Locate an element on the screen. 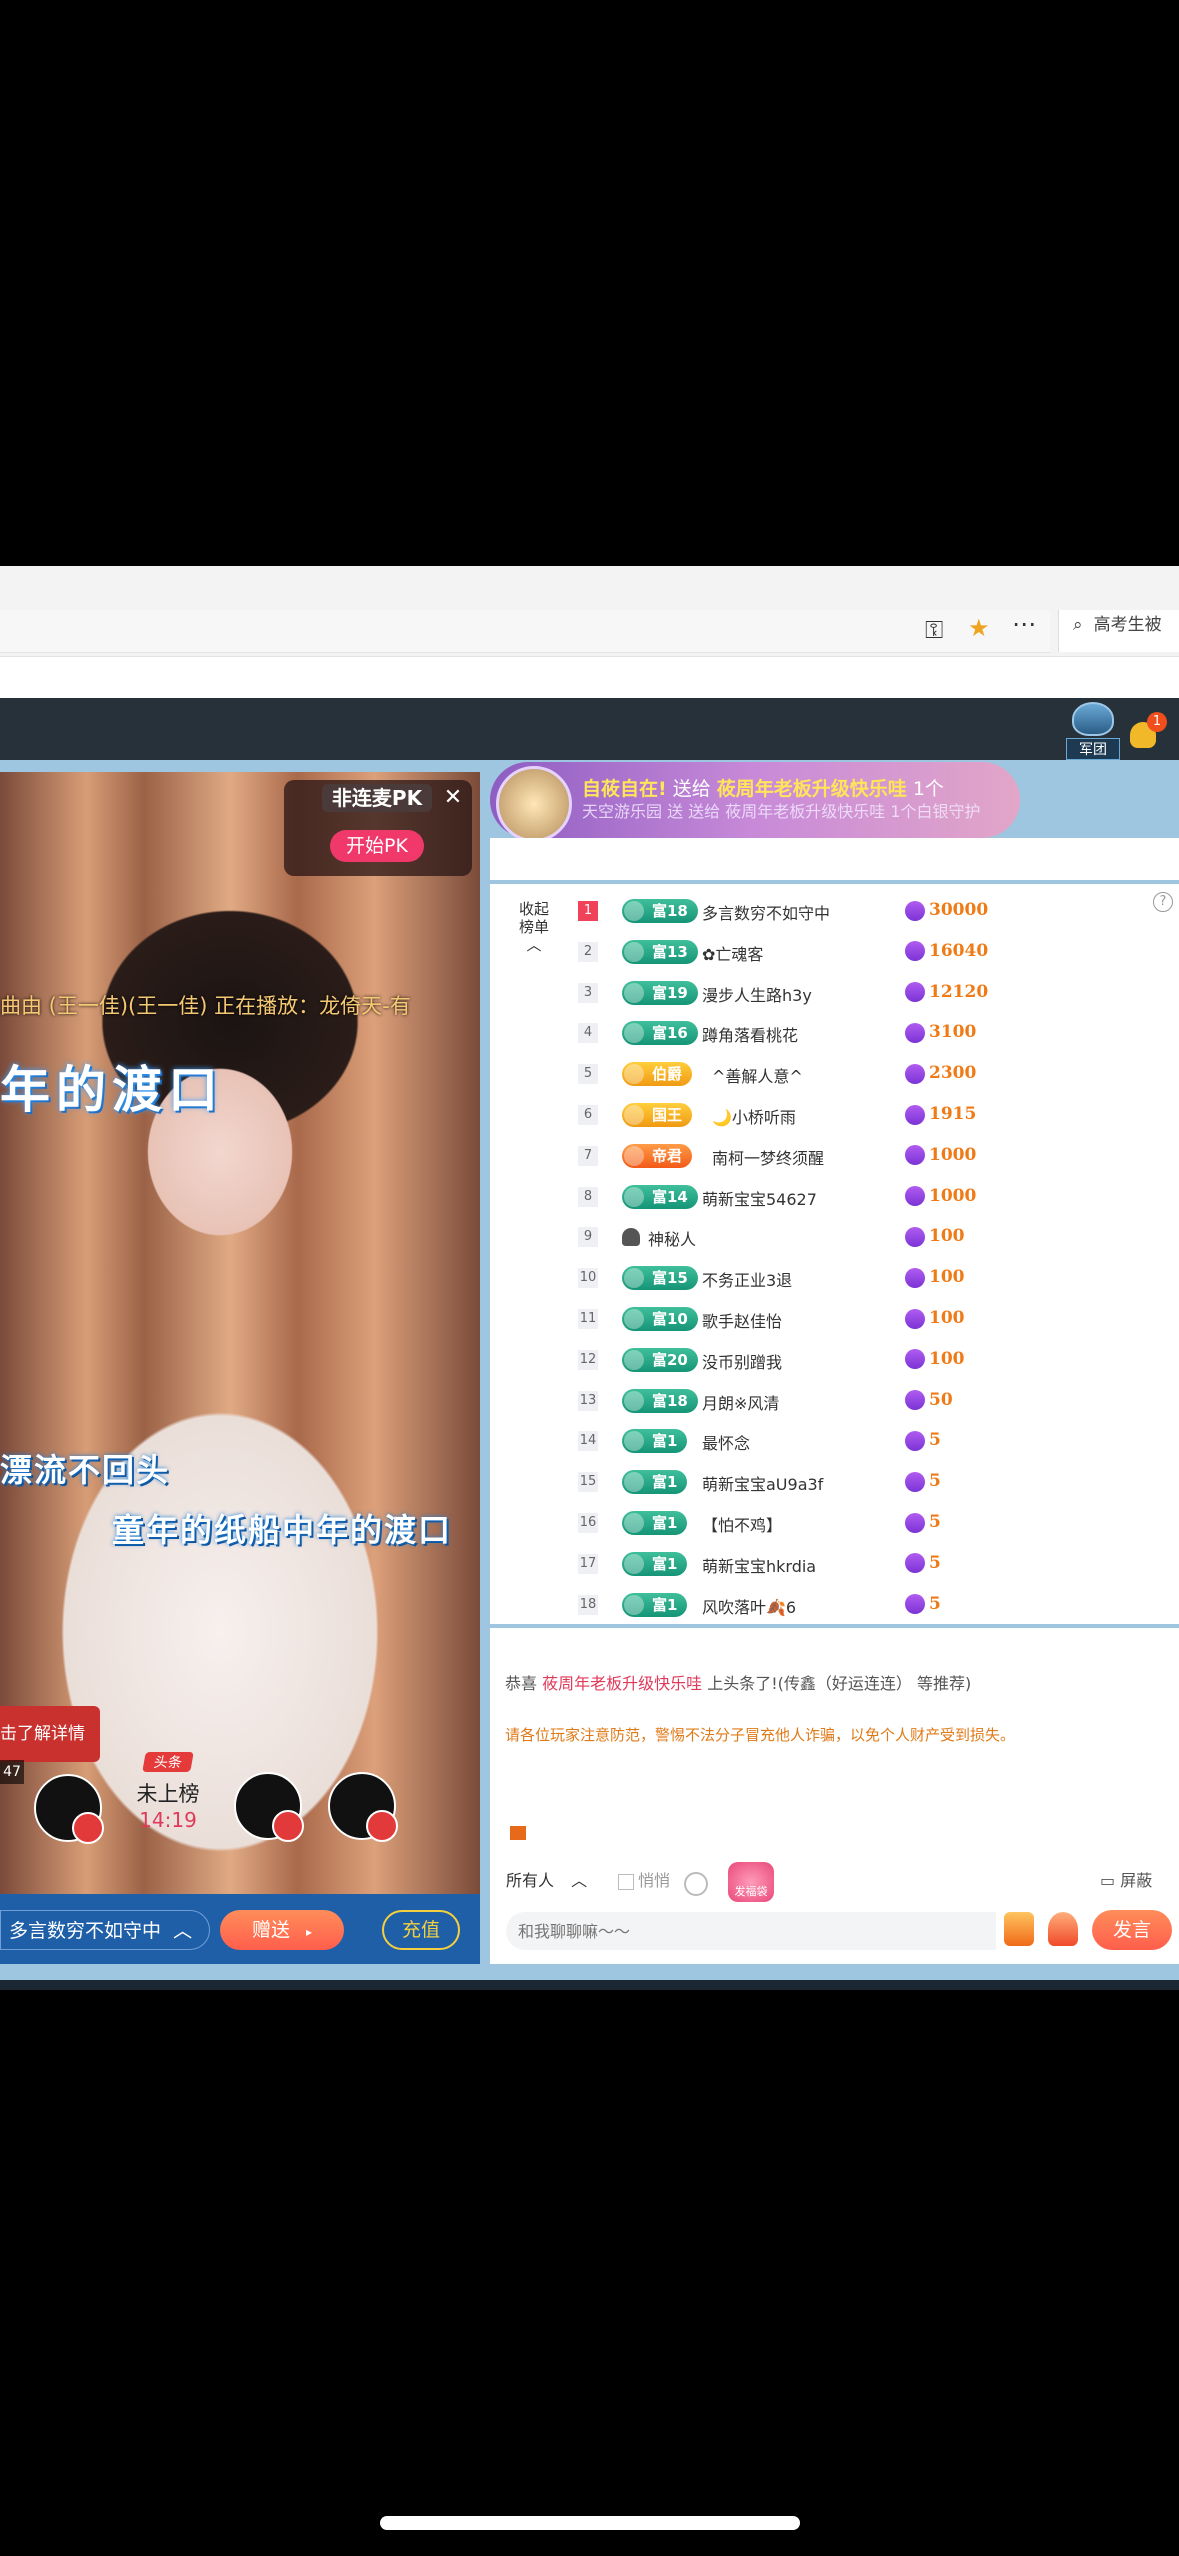 Image resolution: width=1179 pixels, height=2556 pixels. start-pk-button: 开始PK is located at coordinates (377, 846).